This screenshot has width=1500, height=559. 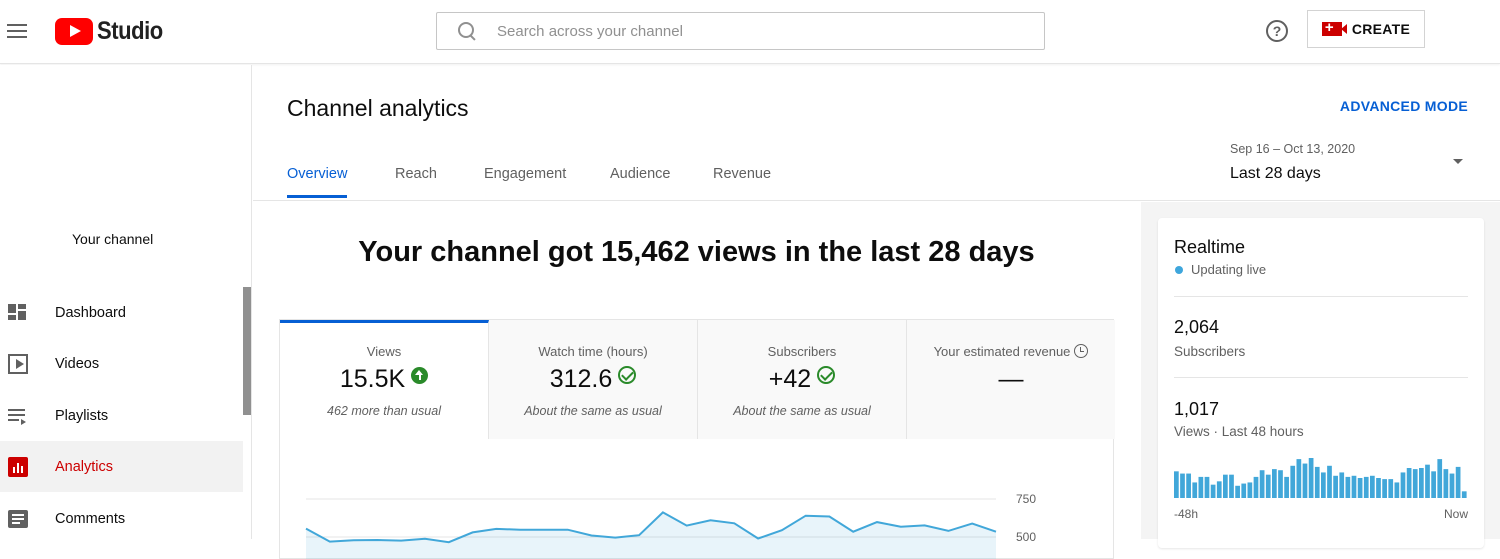 I want to click on app-name: Studio, so click(x=130, y=31).